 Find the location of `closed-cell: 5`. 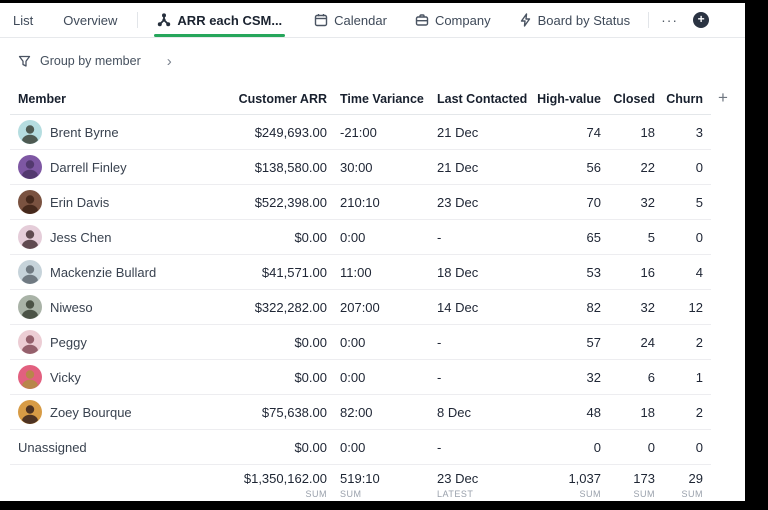

closed-cell: 5 is located at coordinates (628, 237).